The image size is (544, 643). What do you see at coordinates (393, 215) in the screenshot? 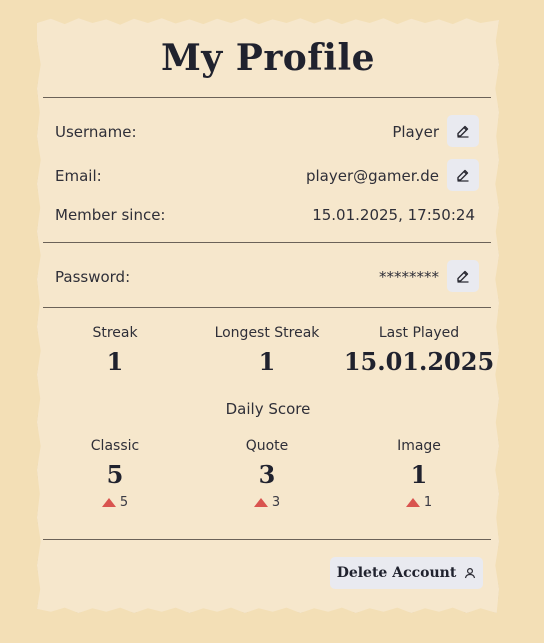
I see `member-since-value: 15.01.2025, 17:50:24` at bounding box center [393, 215].